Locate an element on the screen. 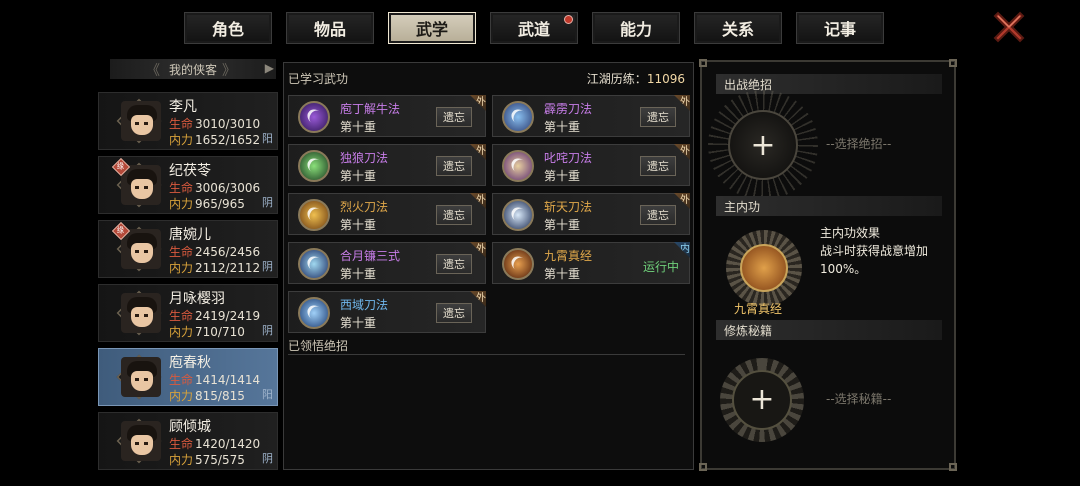 The height and width of the screenshot is (486, 1080). skill-card-heyue: 合月镰三式 第十重 遗忘 外 is located at coordinates (387, 263).